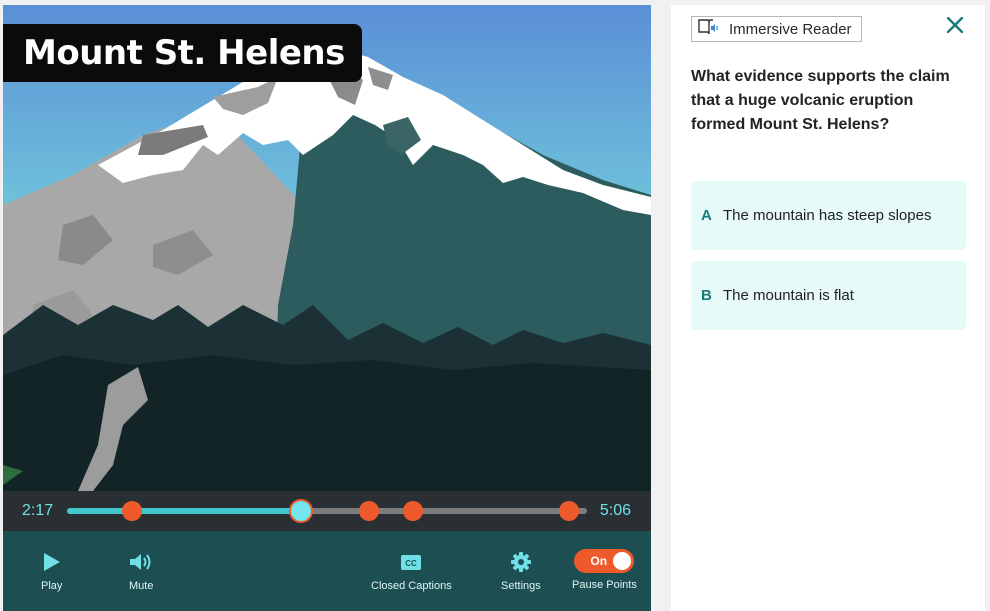 This screenshot has height=611, width=990. What do you see at coordinates (790, 29) in the screenshot?
I see `immersive-reader-label: Immersive Reader` at bounding box center [790, 29].